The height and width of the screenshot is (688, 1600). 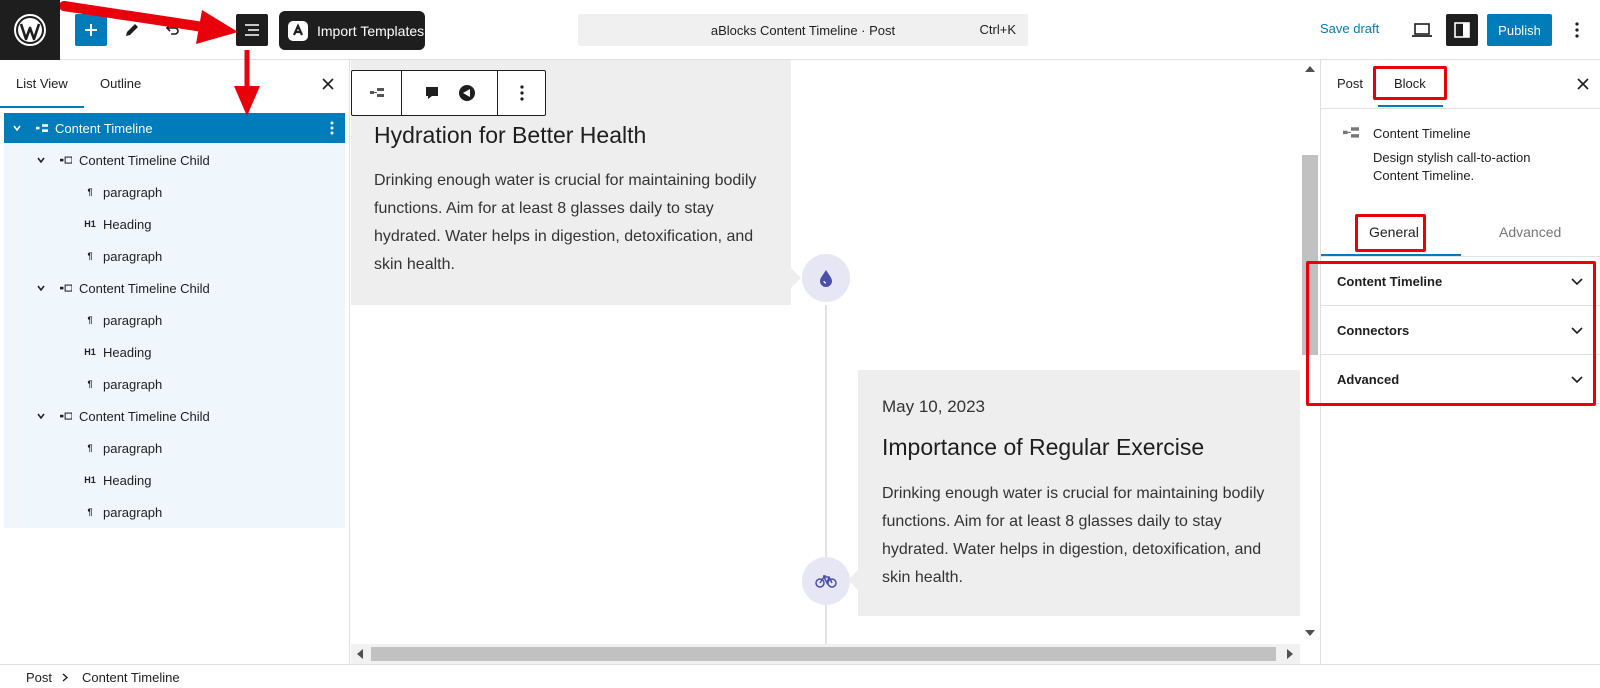 I want to click on close-icon, so click(x=1583, y=84).